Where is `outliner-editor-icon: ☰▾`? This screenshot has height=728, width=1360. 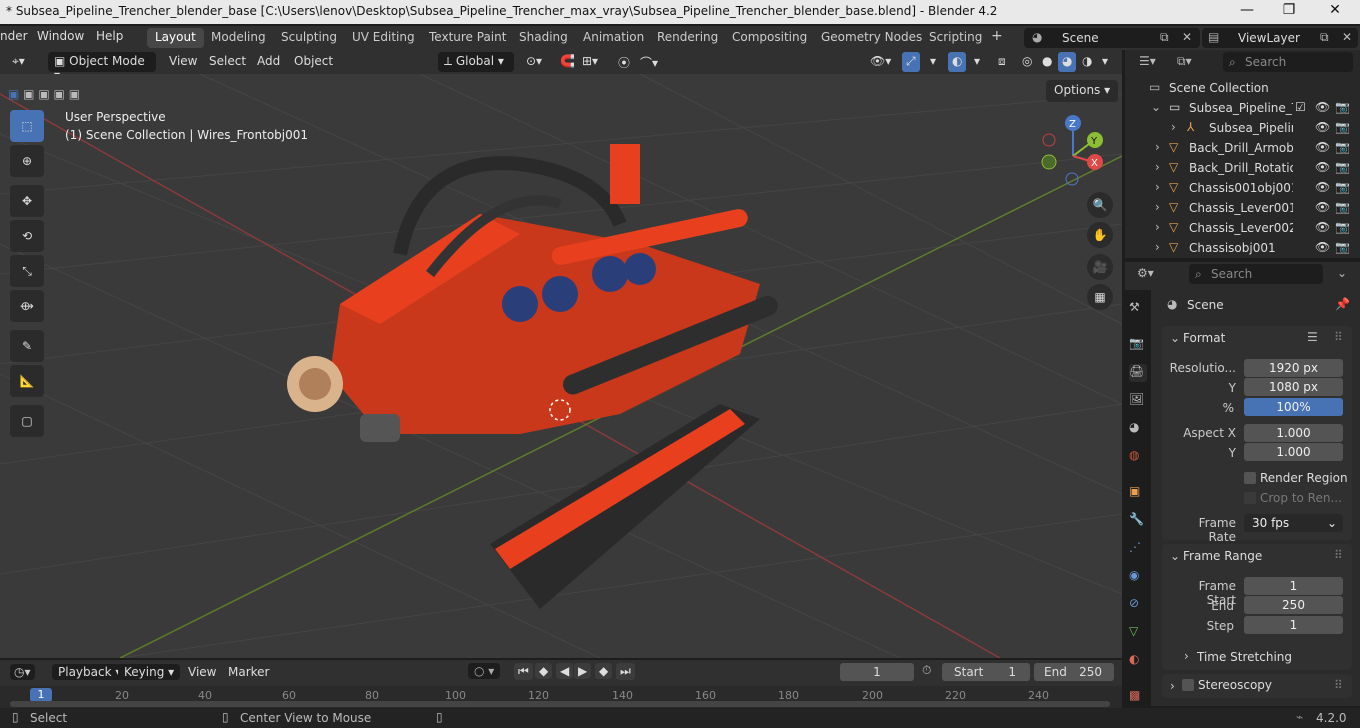
outliner-editor-icon: ☰▾ is located at coordinates (1147, 61).